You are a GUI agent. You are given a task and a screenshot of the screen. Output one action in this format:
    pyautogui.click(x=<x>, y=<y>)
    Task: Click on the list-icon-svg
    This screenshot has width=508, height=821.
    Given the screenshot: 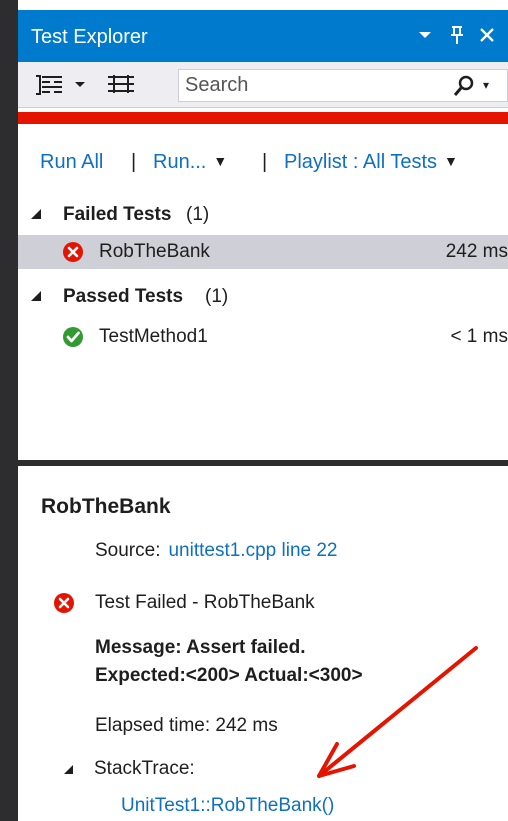 What is the action you would take?
    pyautogui.click(x=121, y=84)
    